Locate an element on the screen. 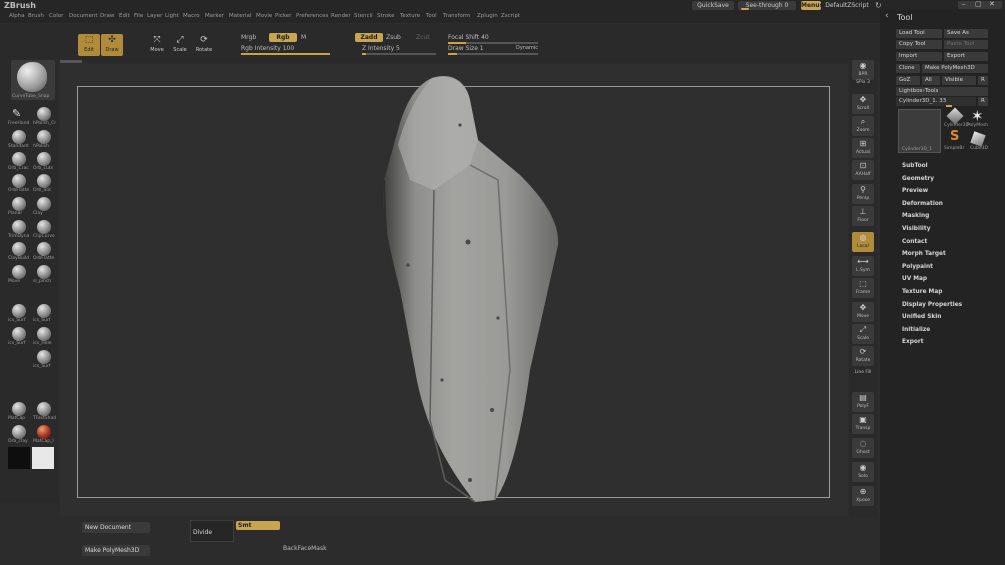  smt-toggle: Smt is located at coordinates (258, 525).